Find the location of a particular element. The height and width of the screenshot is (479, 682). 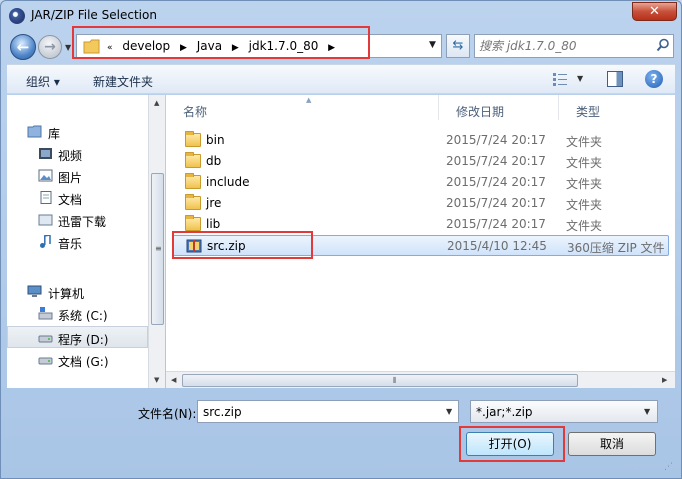

file-row: bin 2015/7/24 20:17 文件夹 is located at coordinates (420, 140).